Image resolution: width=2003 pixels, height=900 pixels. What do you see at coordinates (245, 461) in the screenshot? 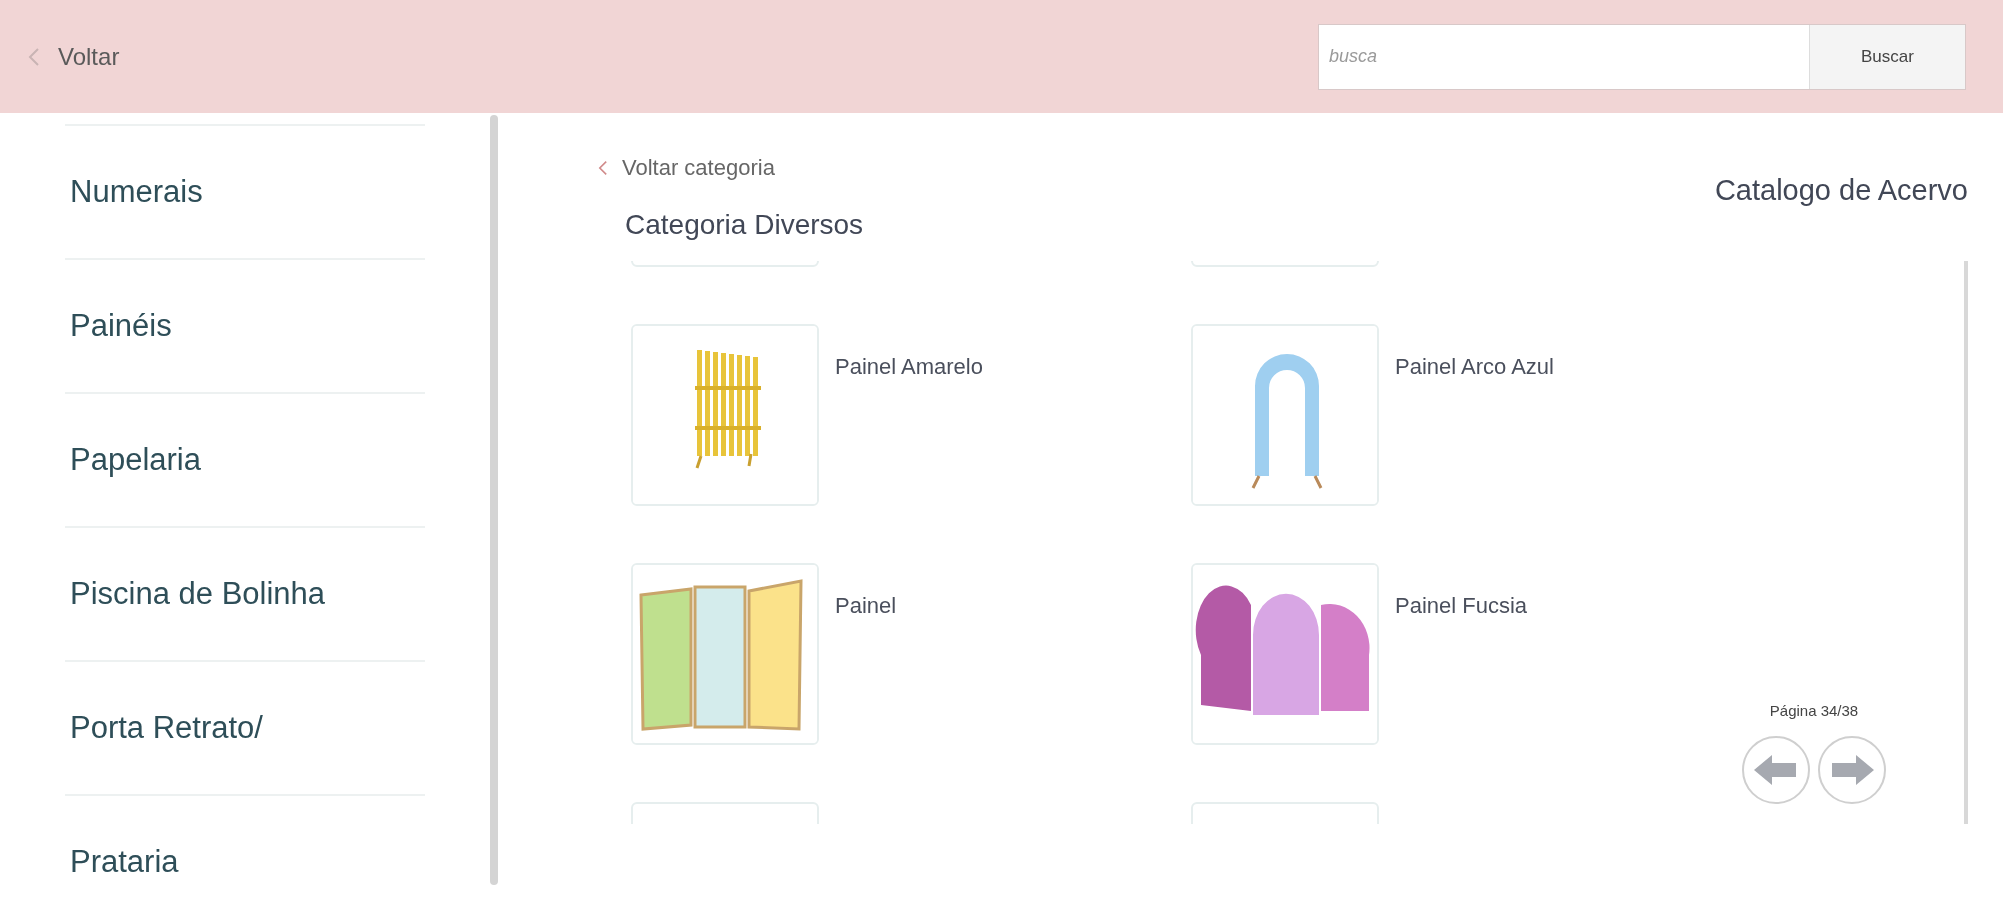
I see `sidebar-item: Papelaria` at bounding box center [245, 461].